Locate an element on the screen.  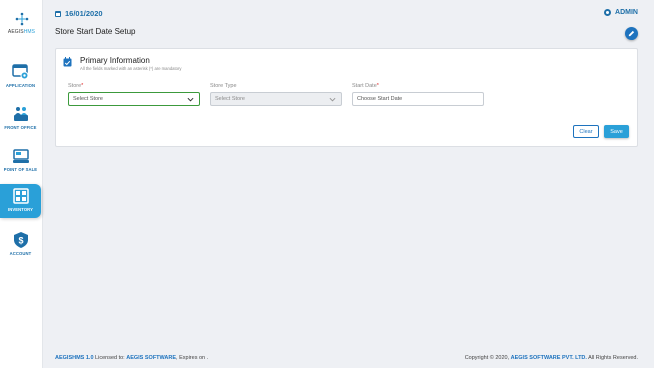
date-text: 16/01/2020 is located at coordinates (84, 13).